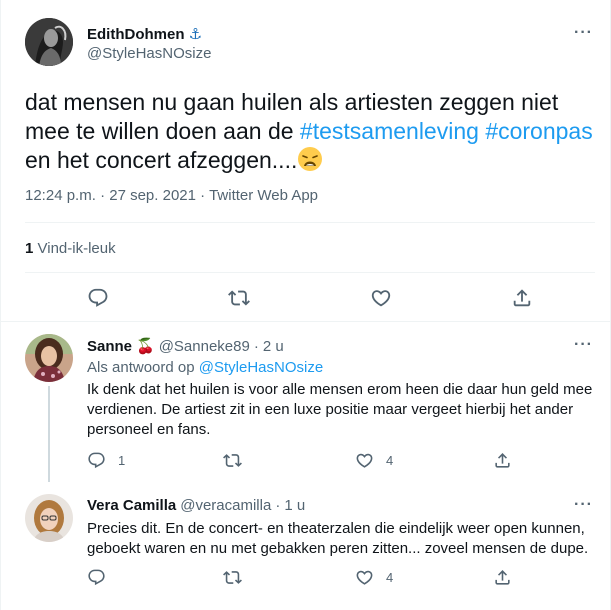 The width and height of the screenshot is (611, 610). Describe the element at coordinates (261, 367) in the screenshot. I see `reply-to-handle: @StyleHasNOsize` at that location.